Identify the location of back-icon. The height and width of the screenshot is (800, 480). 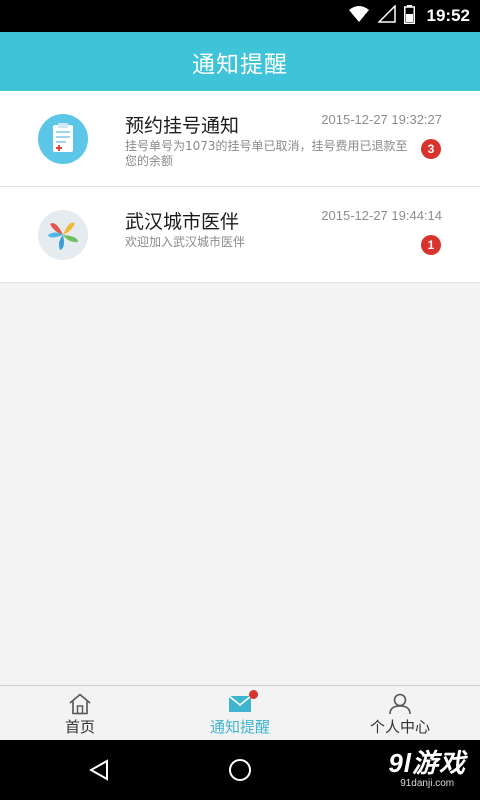
(99, 772).